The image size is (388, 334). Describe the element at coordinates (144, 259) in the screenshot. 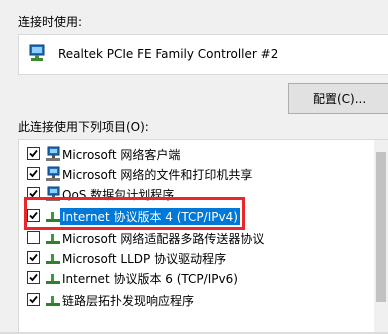

I see `item-label: Microsoft LLDP 协议驱动程序` at that location.